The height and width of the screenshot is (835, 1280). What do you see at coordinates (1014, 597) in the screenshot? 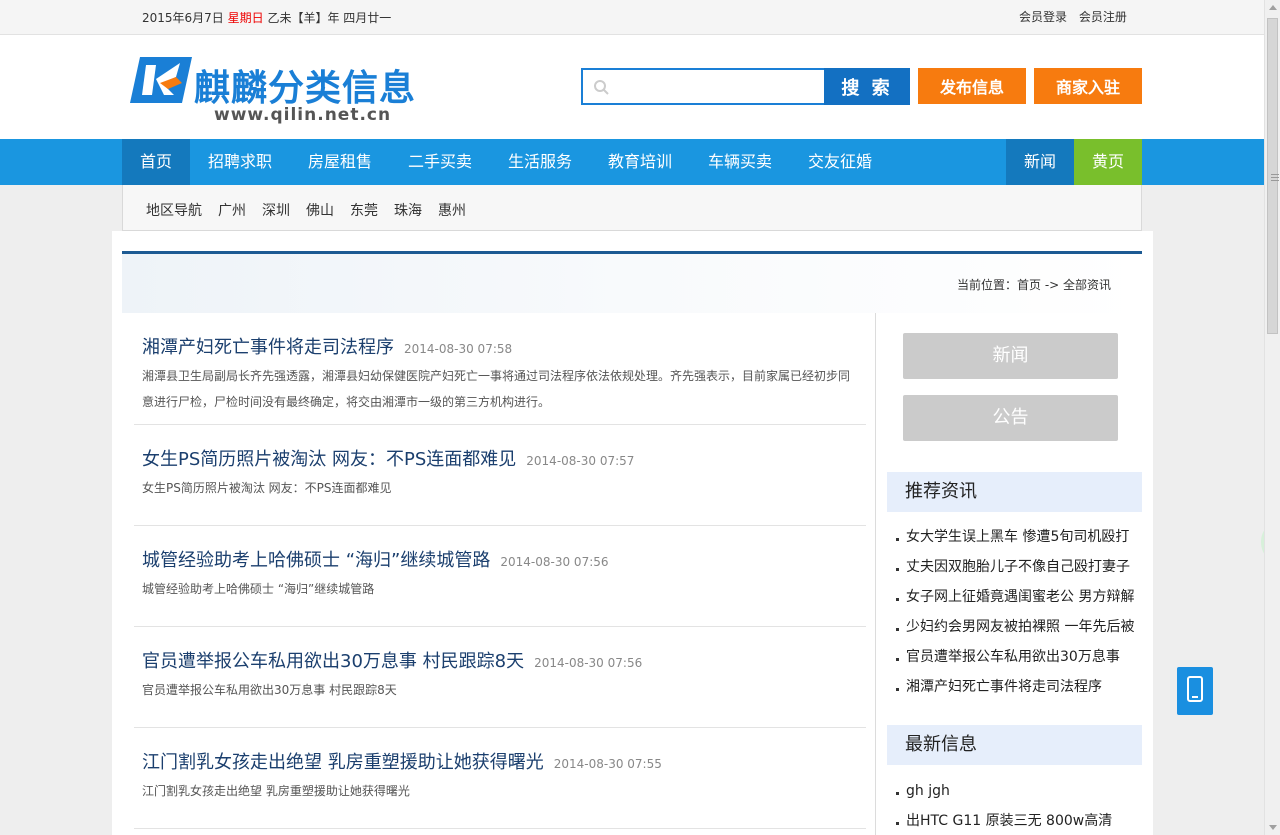
I see `list-item: 女子网上征婚竟遇闺蜜老公 男方辩解` at bounding box center [1014, 597].